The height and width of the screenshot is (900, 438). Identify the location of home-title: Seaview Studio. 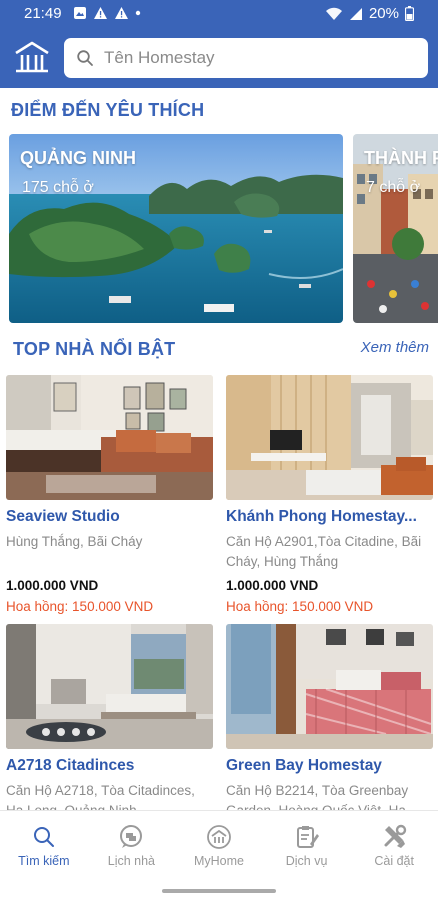
(63, 516).